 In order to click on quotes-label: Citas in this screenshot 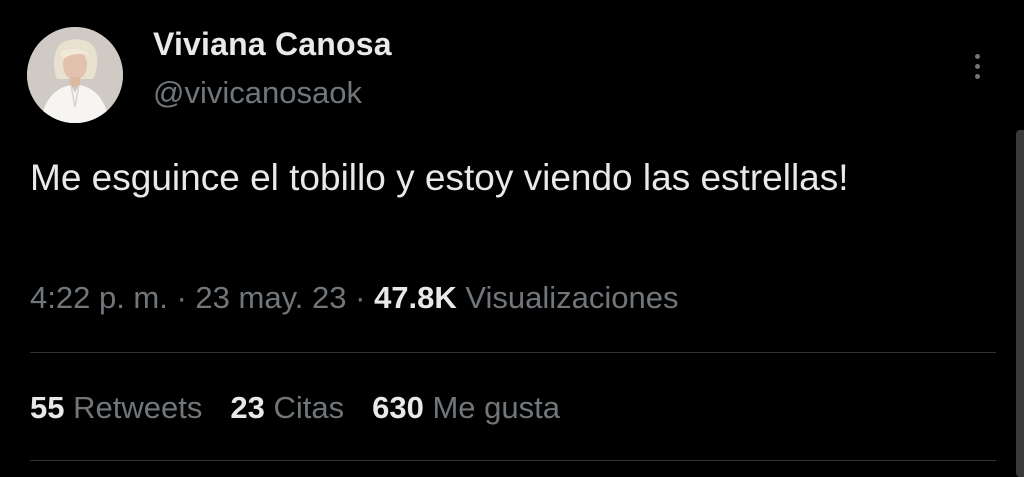, I will do `click(309, 407)`.